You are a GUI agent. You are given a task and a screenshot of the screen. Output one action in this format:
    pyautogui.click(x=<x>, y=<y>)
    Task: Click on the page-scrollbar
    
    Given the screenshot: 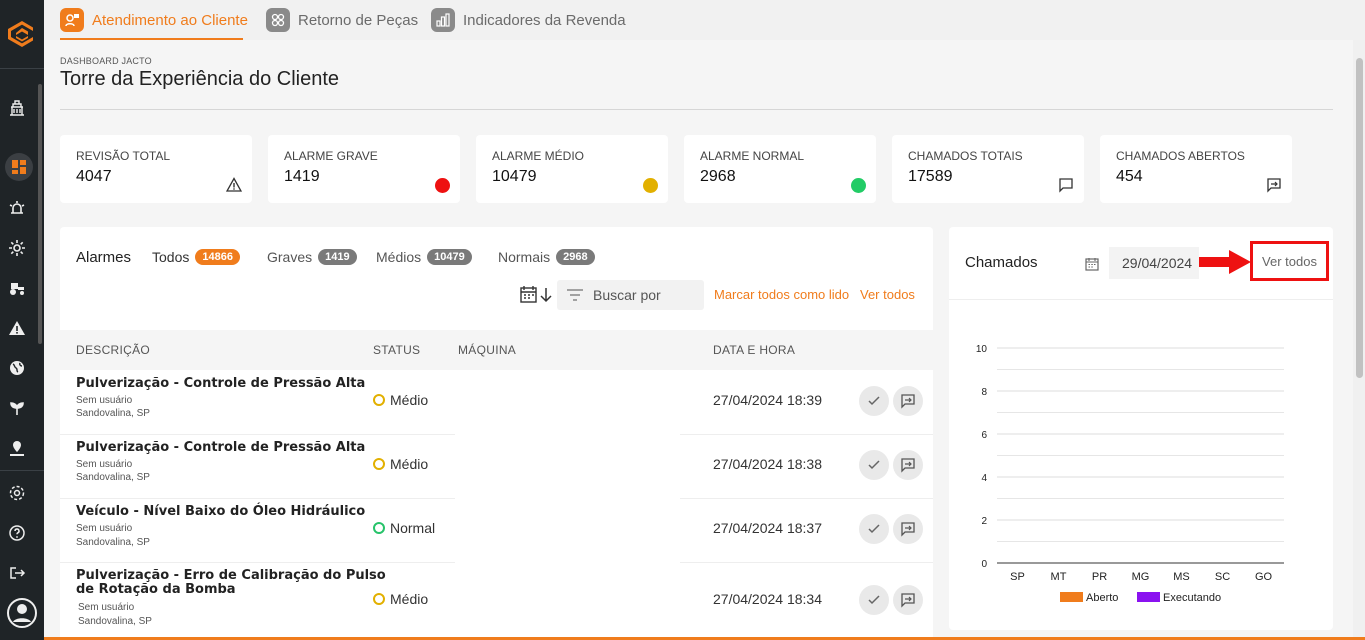 What is the action you would take?
    pyautogui.click(x=1359, y=340)
    